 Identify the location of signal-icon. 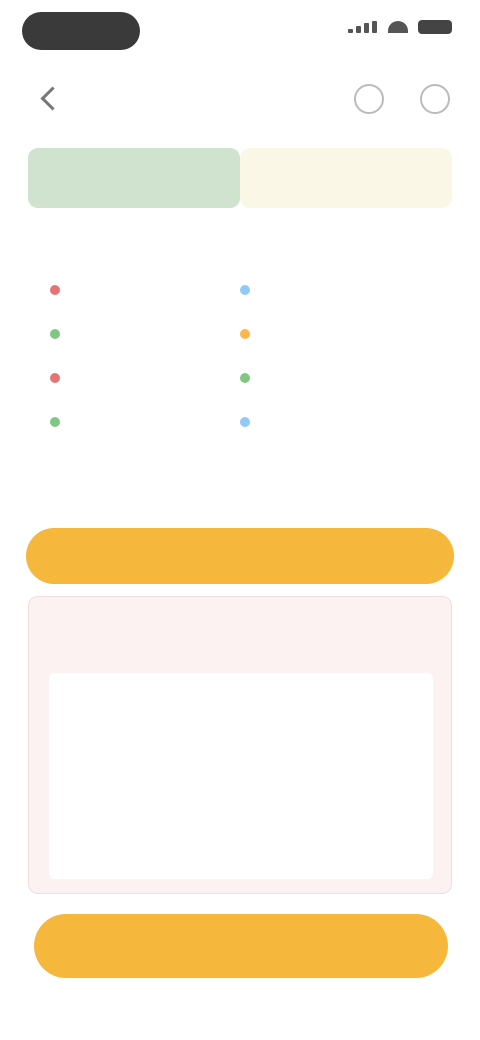
(363, 27).